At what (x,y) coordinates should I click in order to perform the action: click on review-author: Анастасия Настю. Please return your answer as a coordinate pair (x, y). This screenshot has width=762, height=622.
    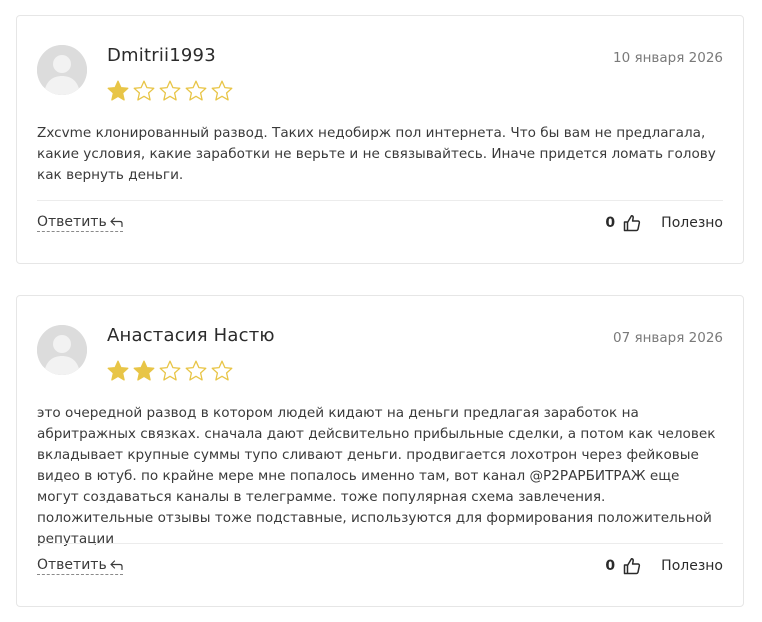
    Looking at the image, I should click on (191, 335).